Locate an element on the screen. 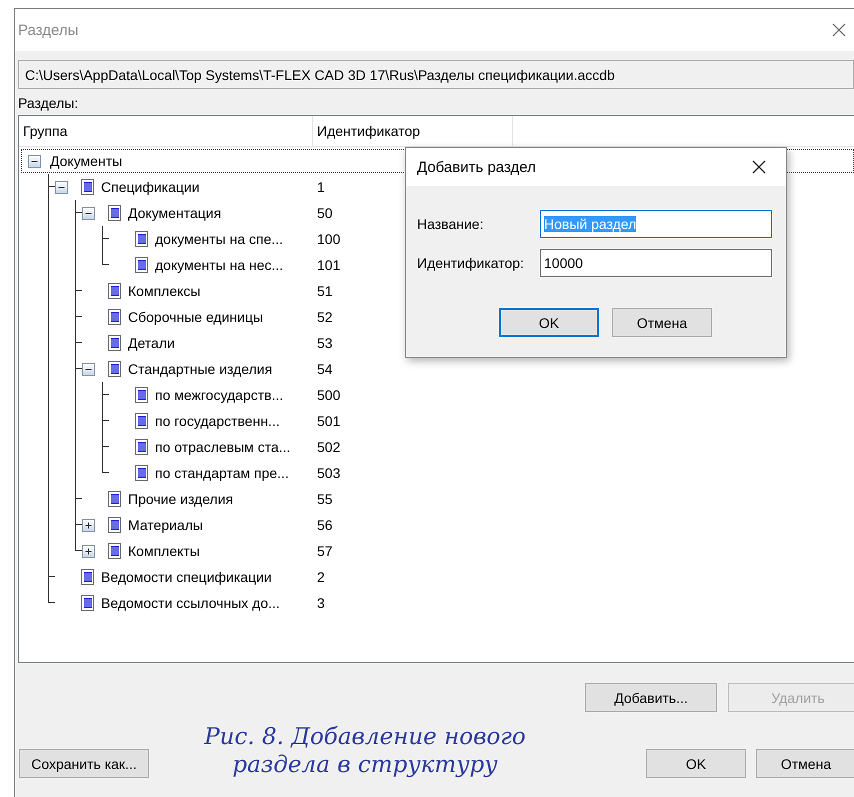  identifier-cell: 3 is located at coordinates (321, 603).